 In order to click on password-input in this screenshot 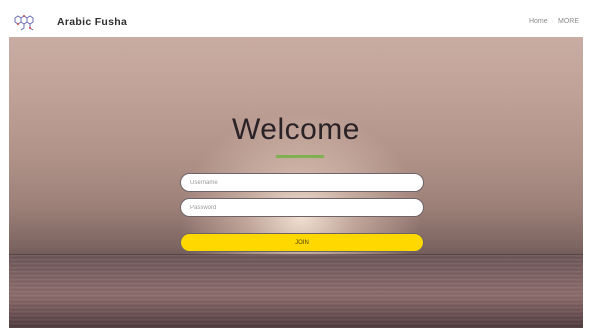, I will do `click(302, 207)`.